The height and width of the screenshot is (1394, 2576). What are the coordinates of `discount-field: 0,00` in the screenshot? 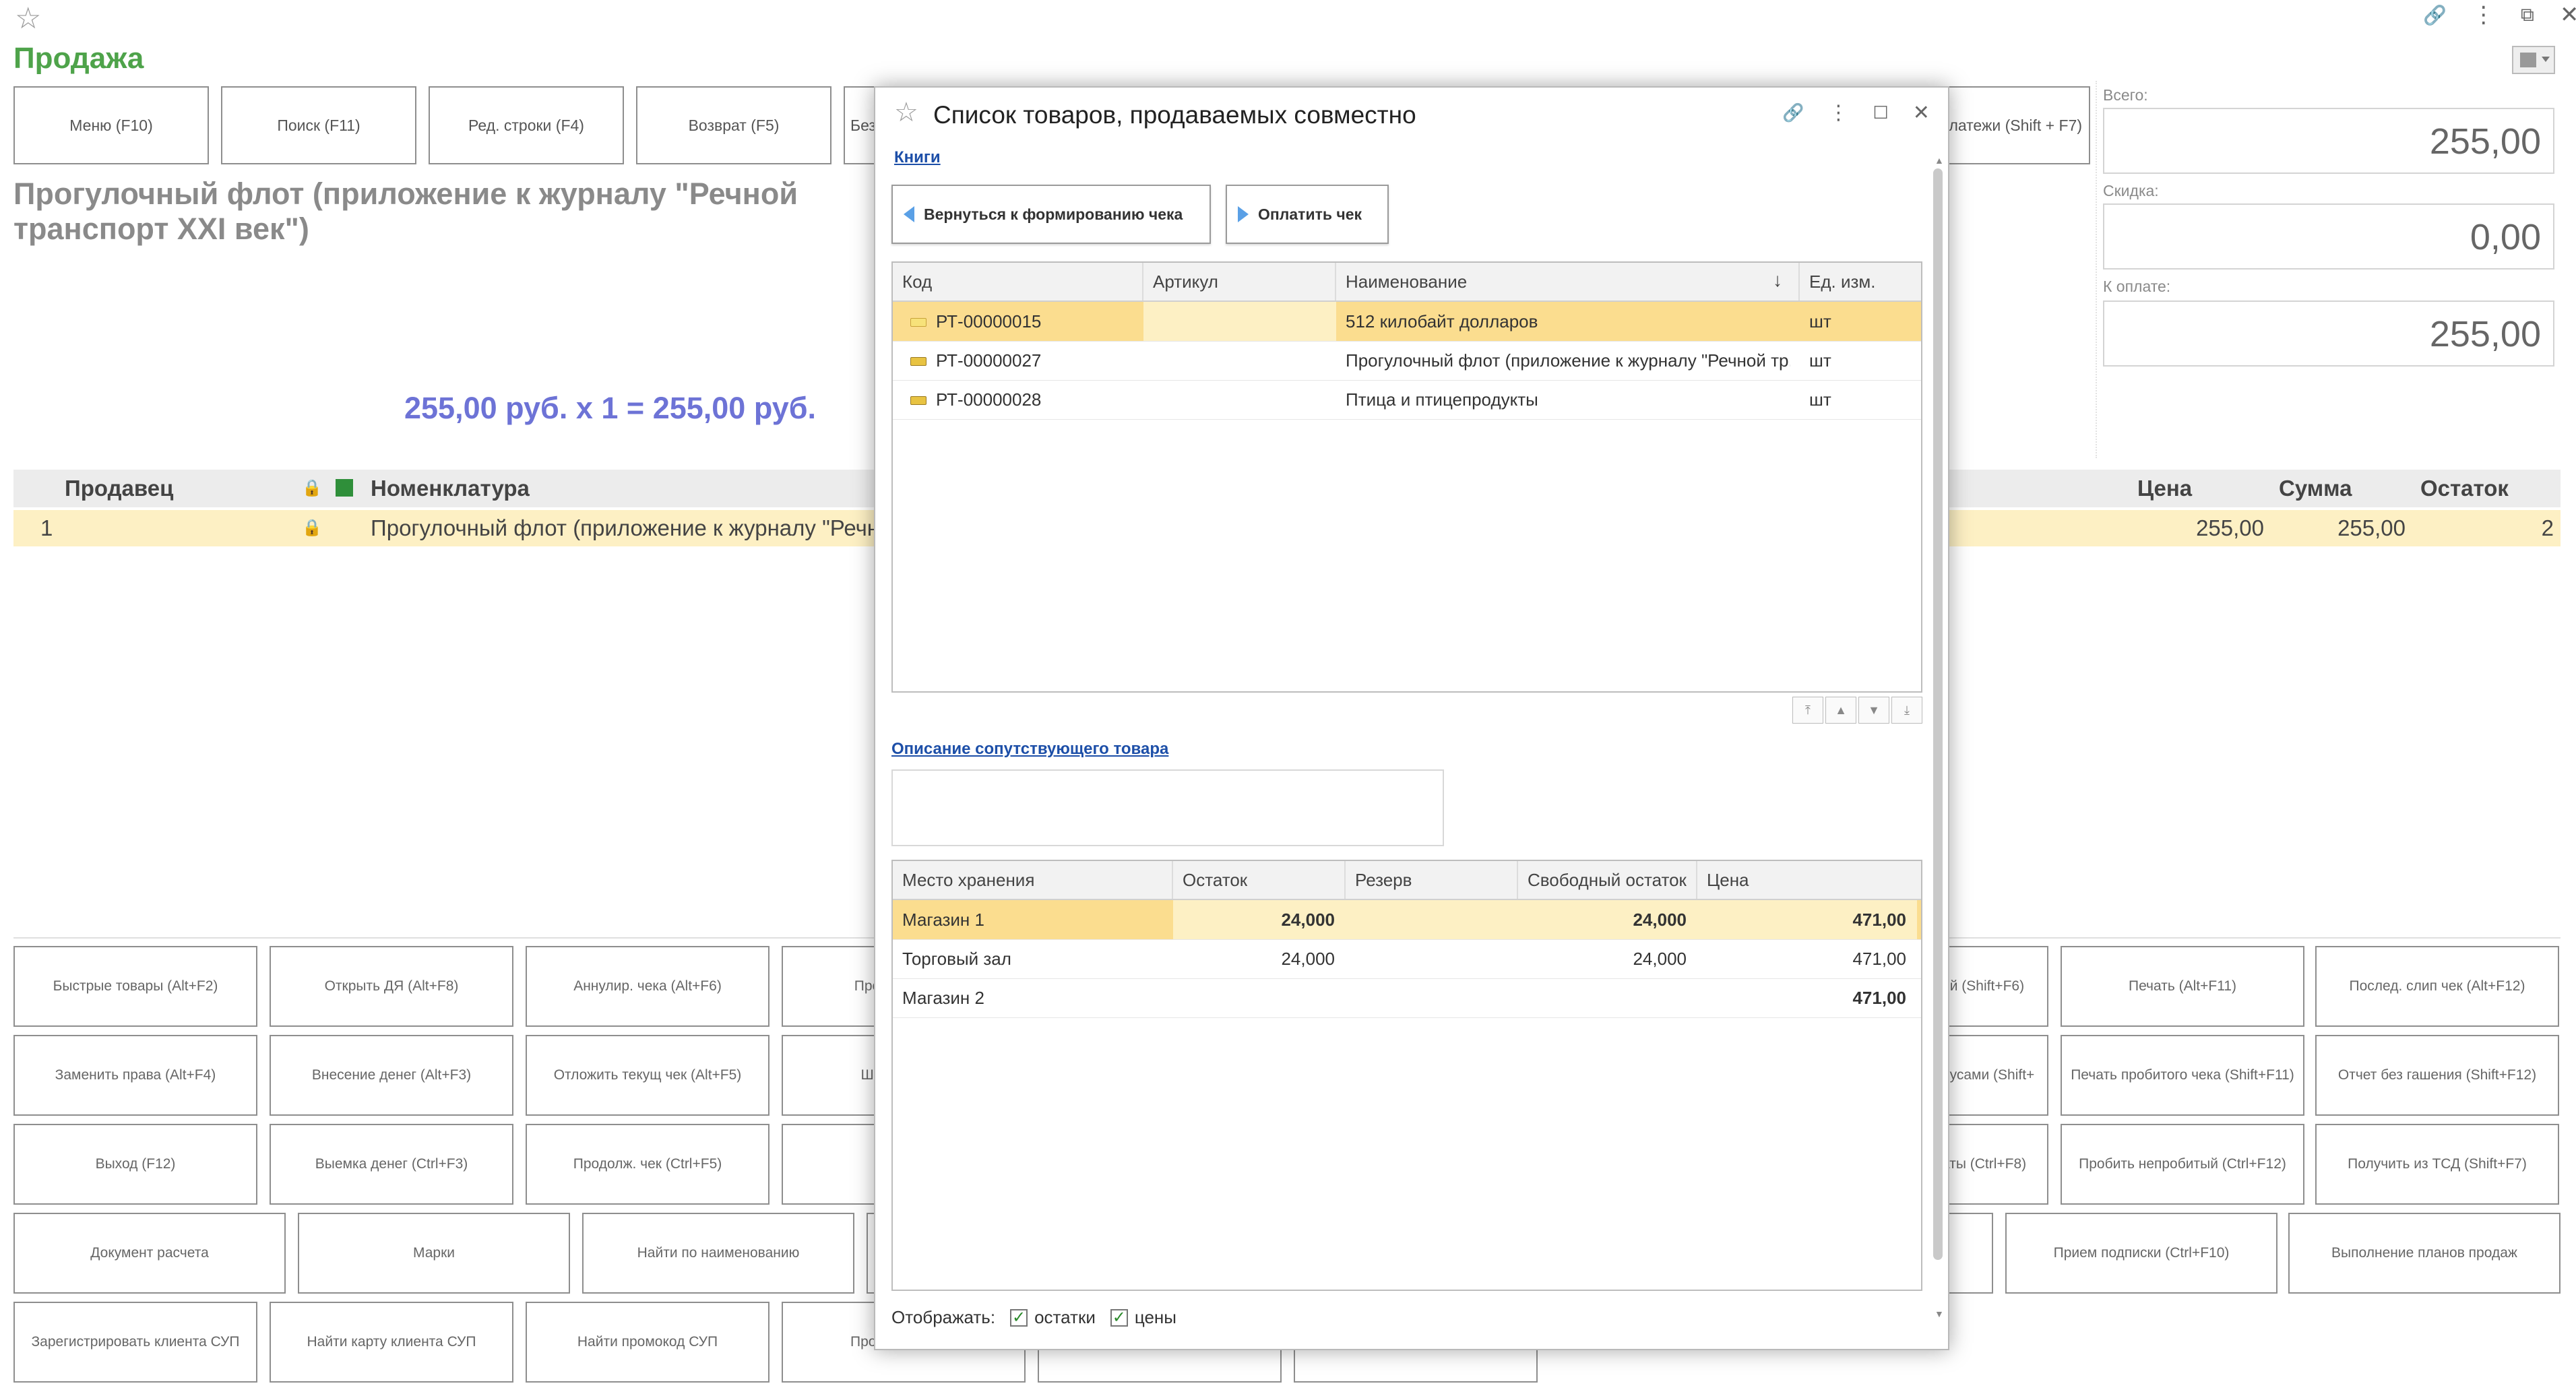 It's located at (2328, 236).